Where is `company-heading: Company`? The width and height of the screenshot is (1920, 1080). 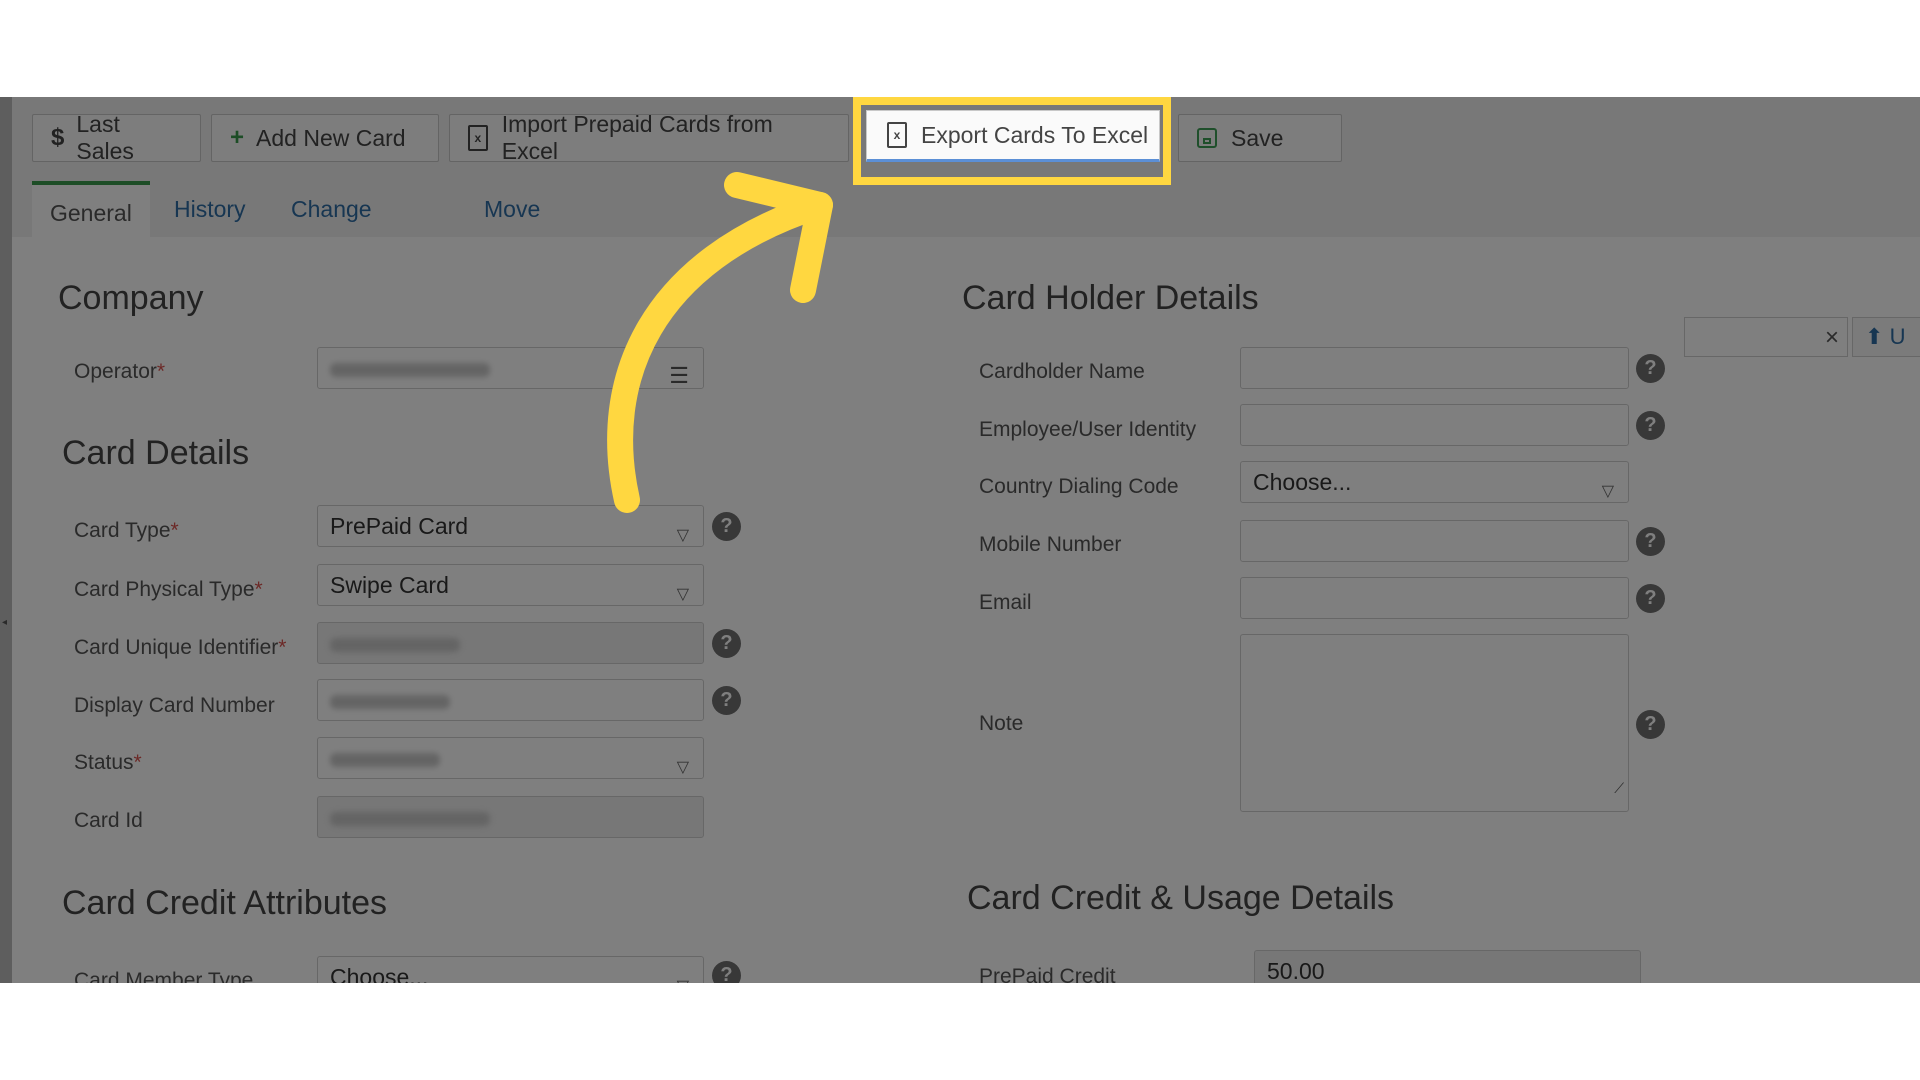
company-heading: Company is located at coordinates (131, 298).